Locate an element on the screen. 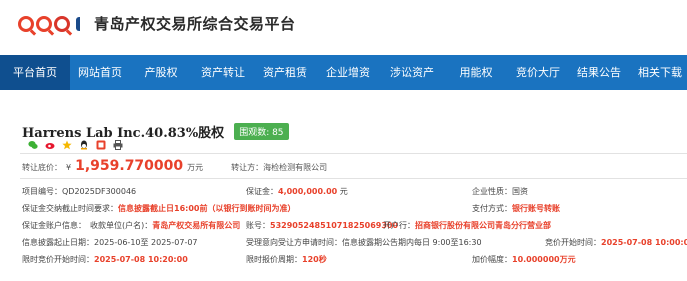  logo-emblem-icon is located at coordinates (81, 24).